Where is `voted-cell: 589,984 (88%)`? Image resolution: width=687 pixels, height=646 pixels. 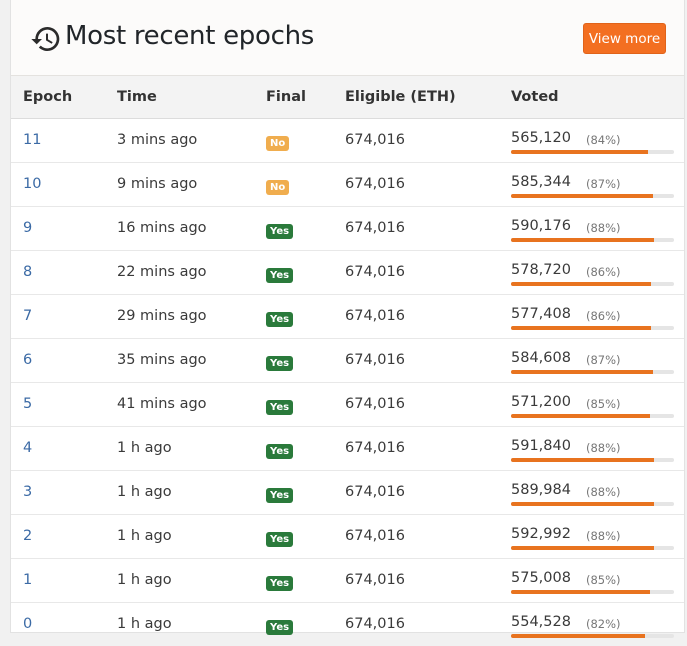
voted-cell: 589,984 (88%) is located at coordinates (597, 492).